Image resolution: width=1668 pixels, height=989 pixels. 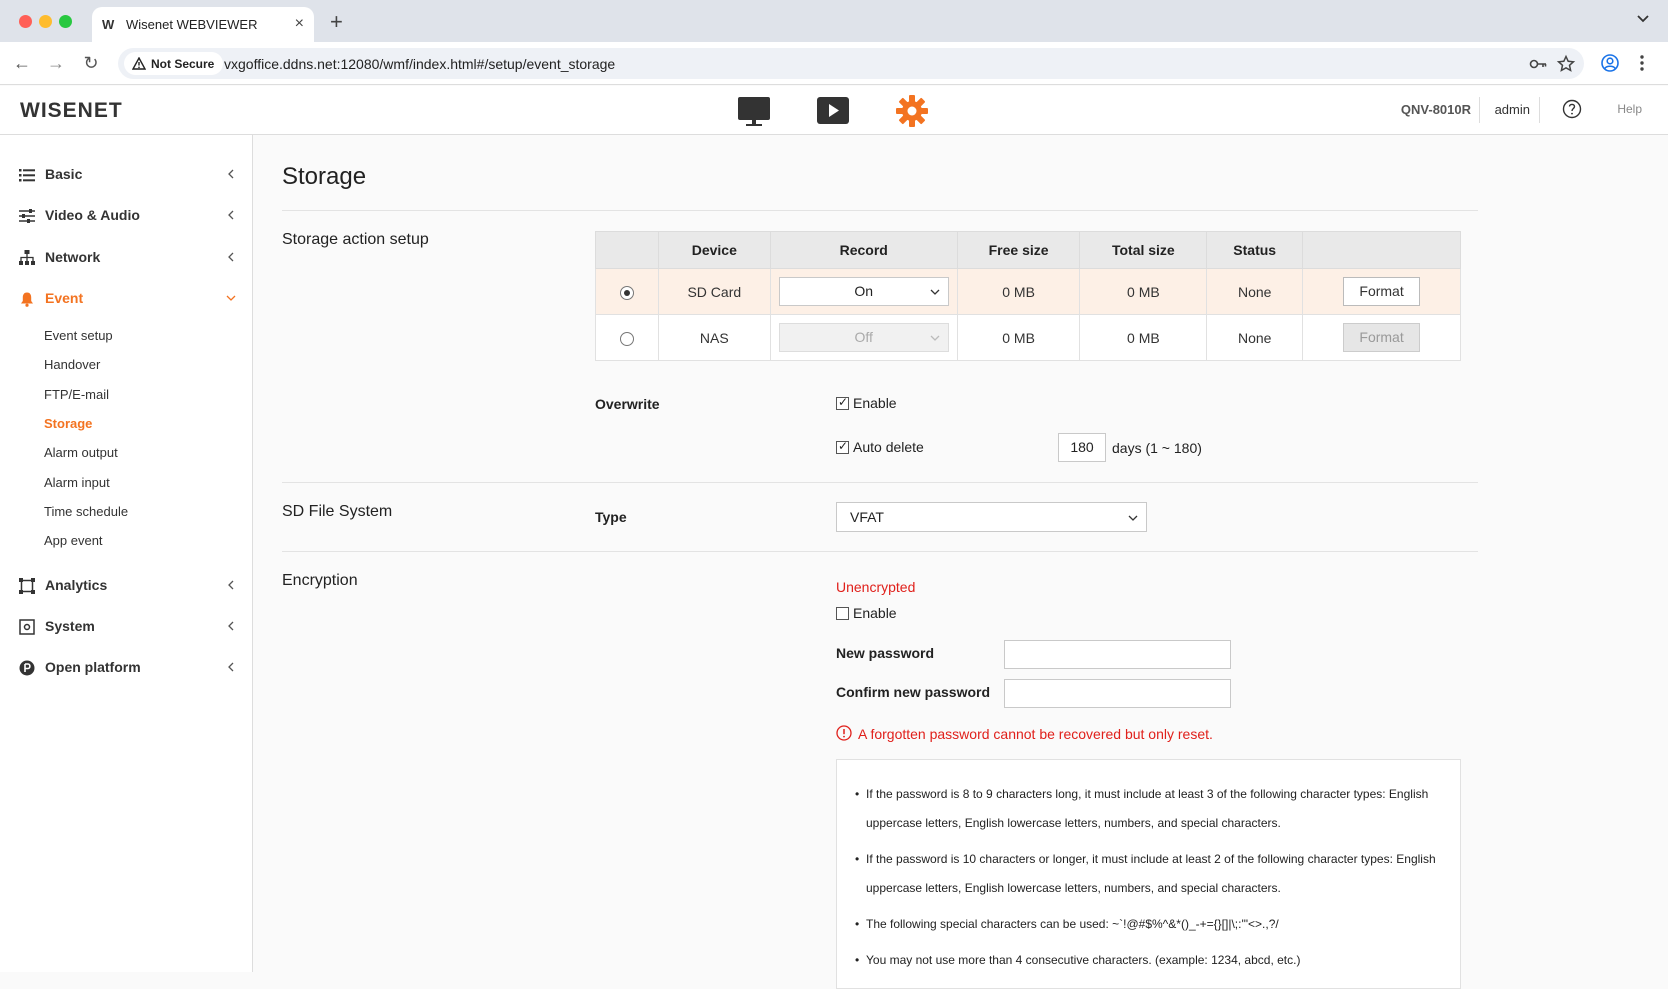 I want to click on sidebar-item-system: System, so click(x=126, y=627).